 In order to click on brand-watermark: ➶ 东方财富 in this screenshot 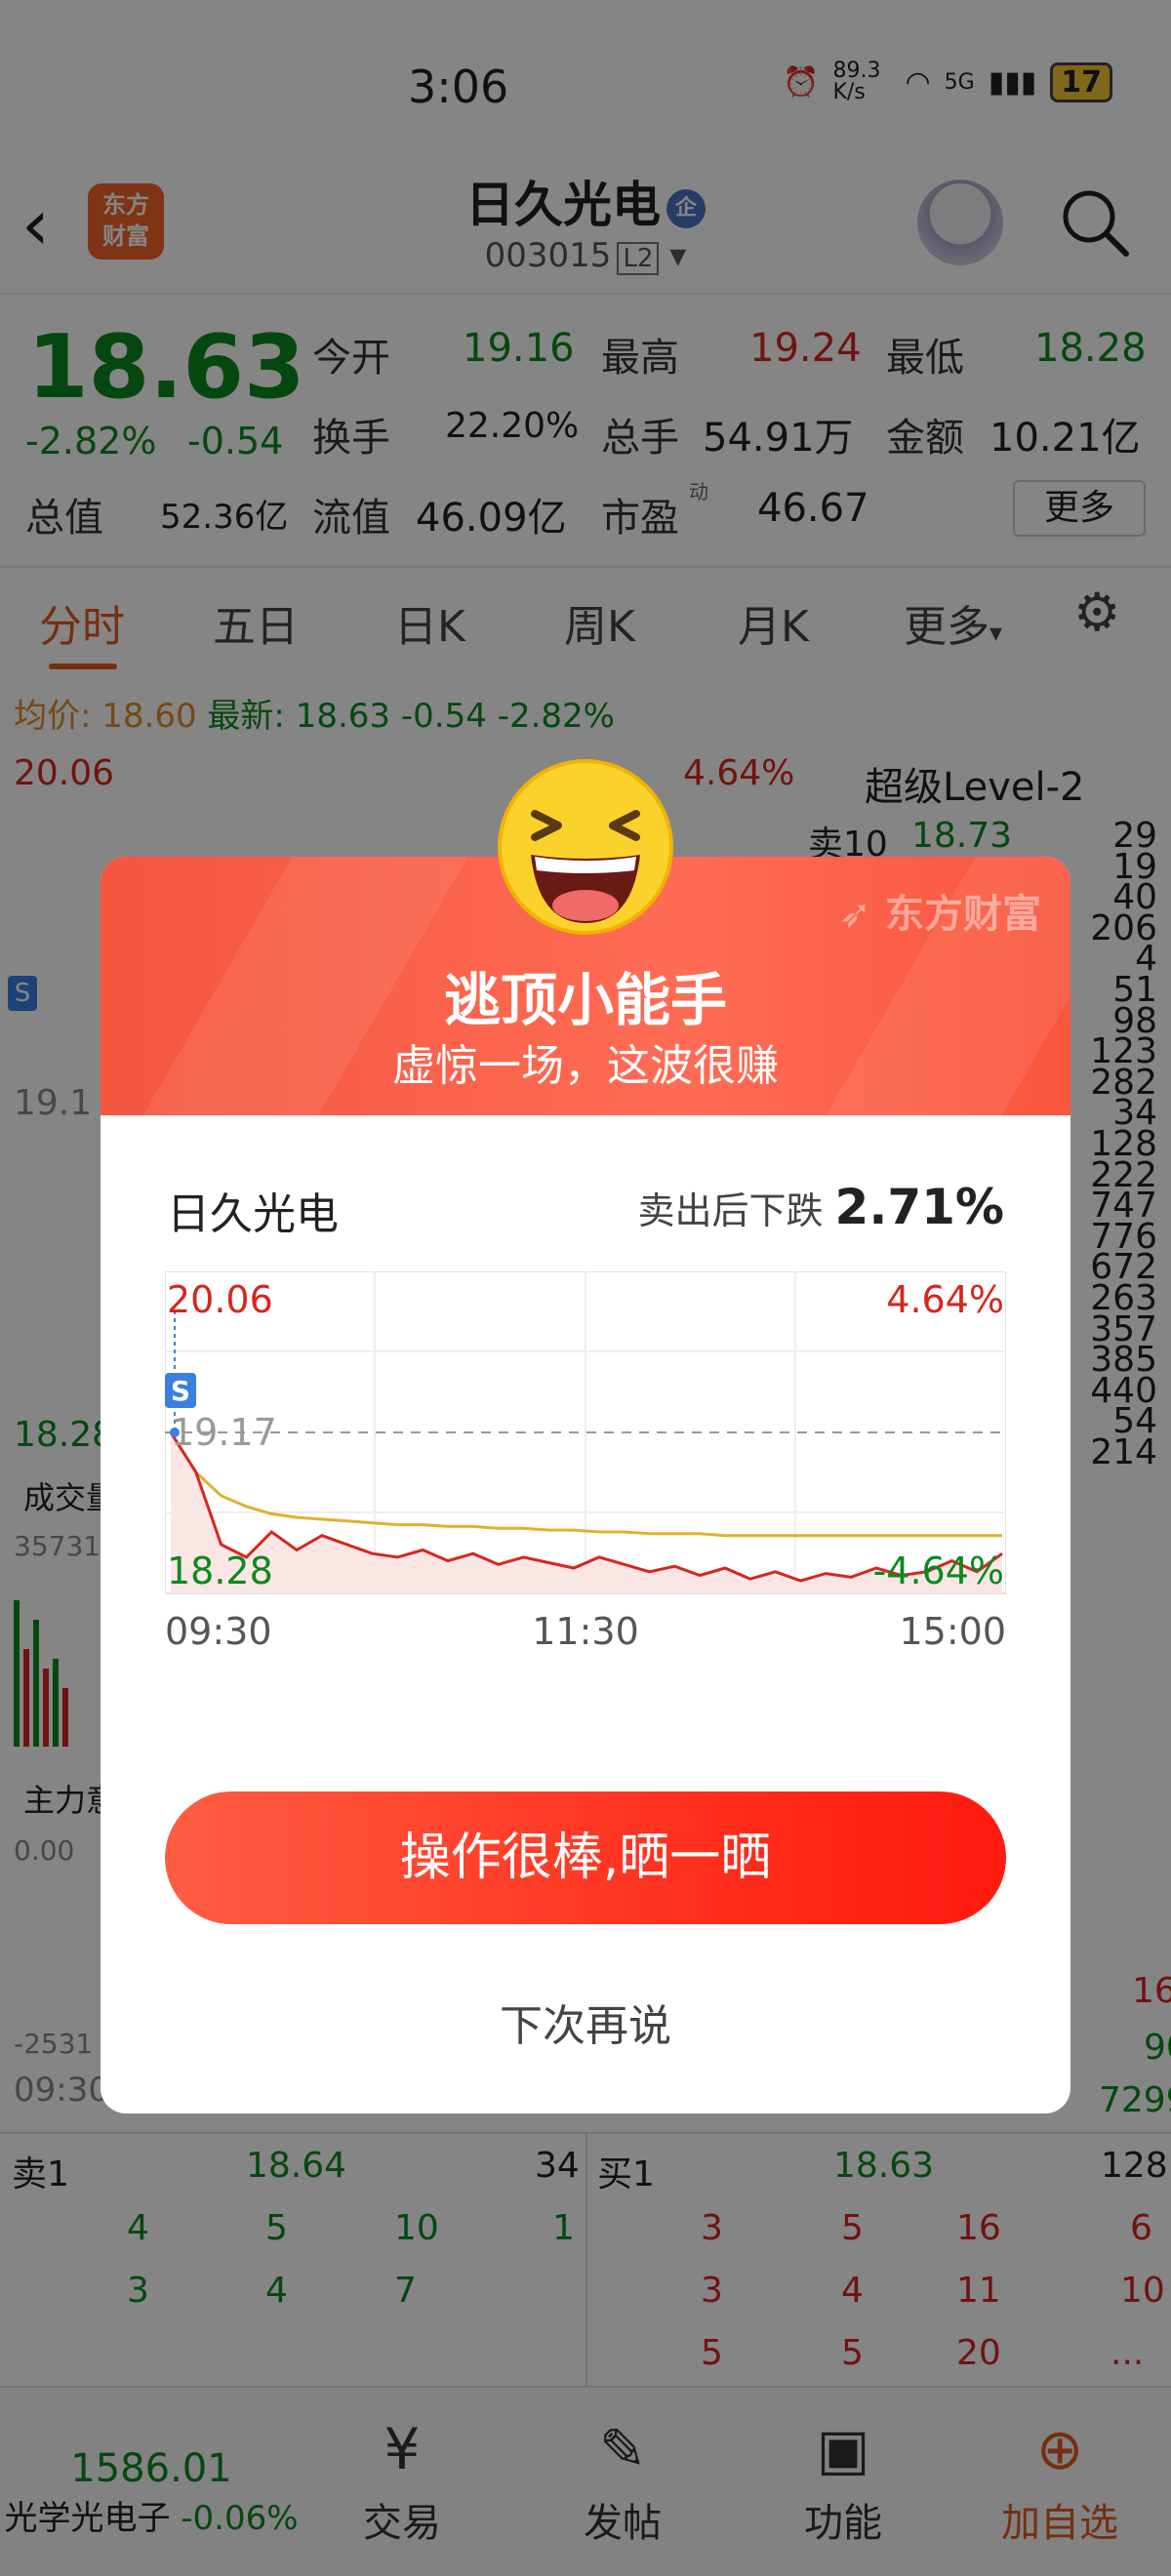, I will do `click(940, 910)`.